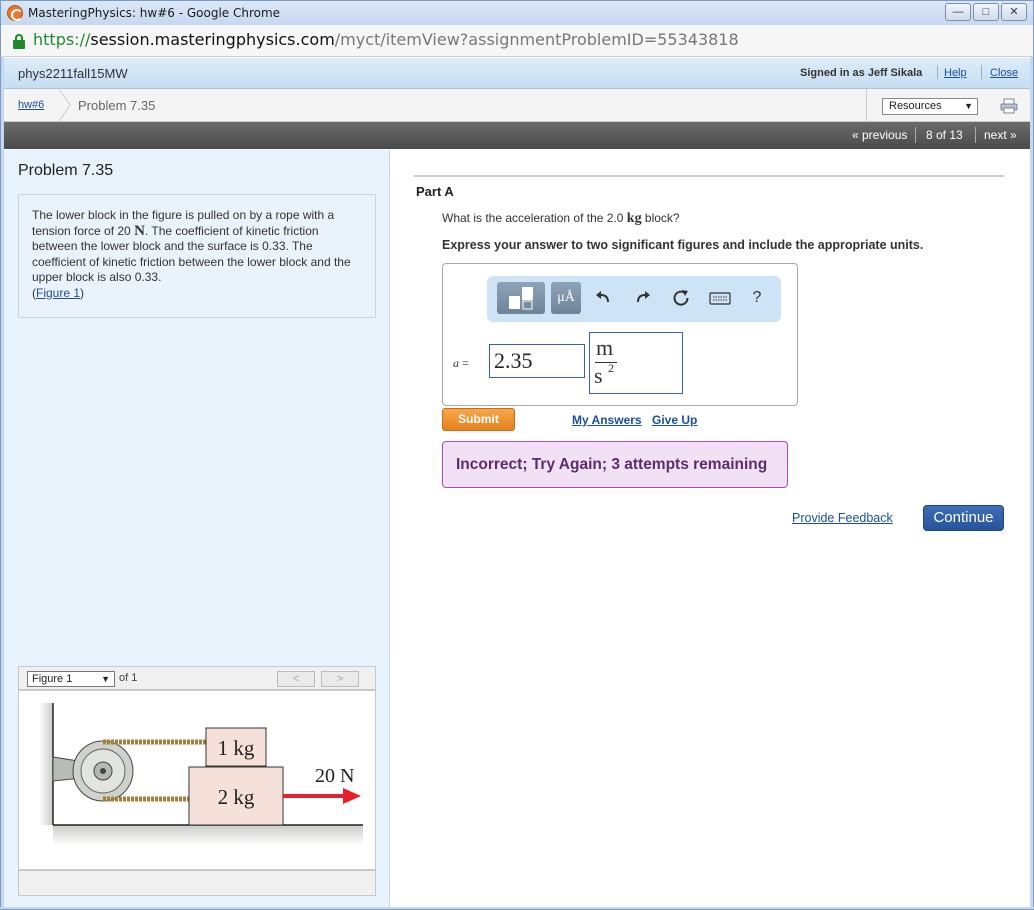 This screenshot has height=910, width=1034. Describe the element at coordinates (103, 771) in the screenshot. I see `pulley` at that location.